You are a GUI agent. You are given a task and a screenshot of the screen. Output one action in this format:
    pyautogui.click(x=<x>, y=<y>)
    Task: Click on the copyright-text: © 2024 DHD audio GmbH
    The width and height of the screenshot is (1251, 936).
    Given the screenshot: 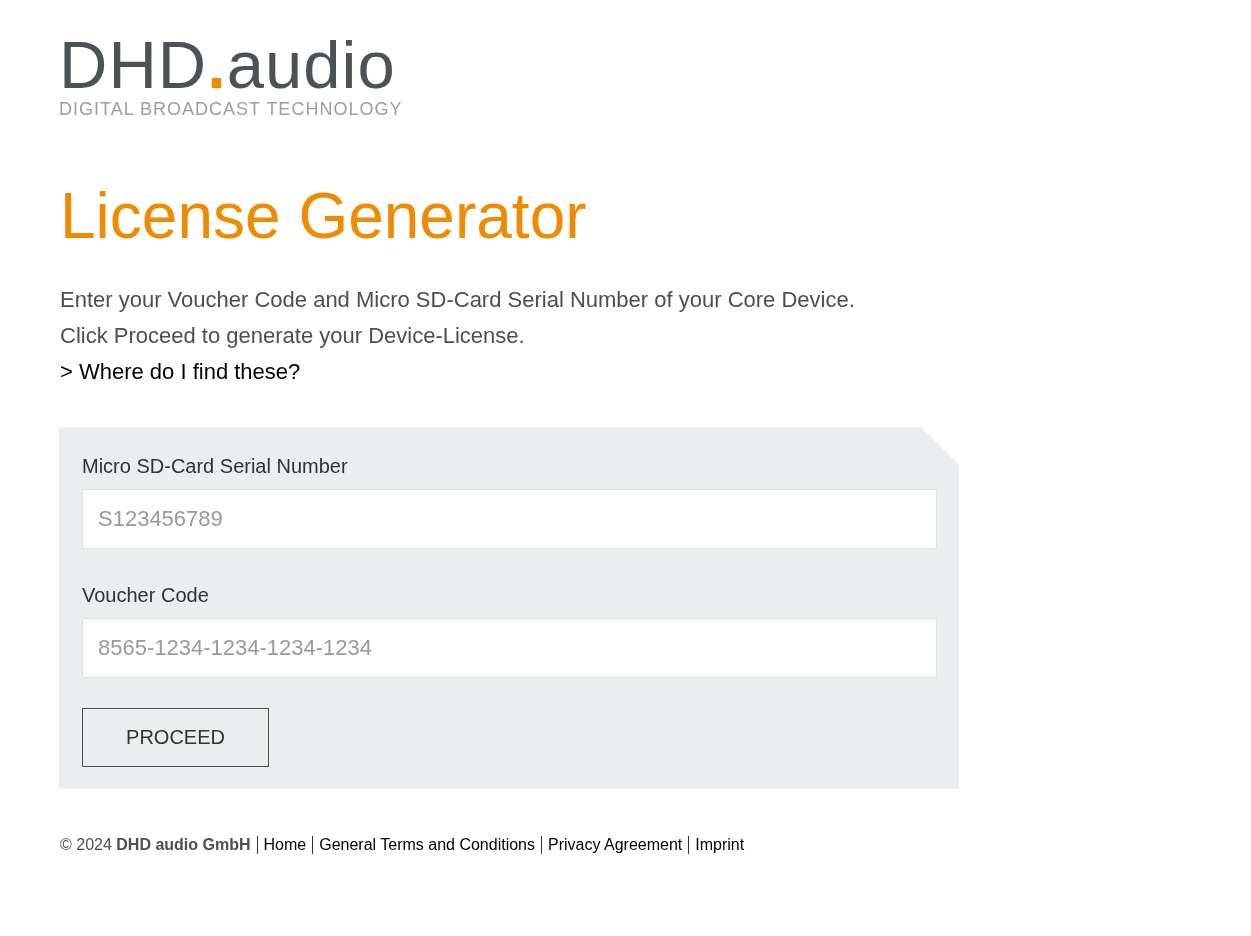 What is the action you would take?
    pyautogui.click(x=155, y=845)
    